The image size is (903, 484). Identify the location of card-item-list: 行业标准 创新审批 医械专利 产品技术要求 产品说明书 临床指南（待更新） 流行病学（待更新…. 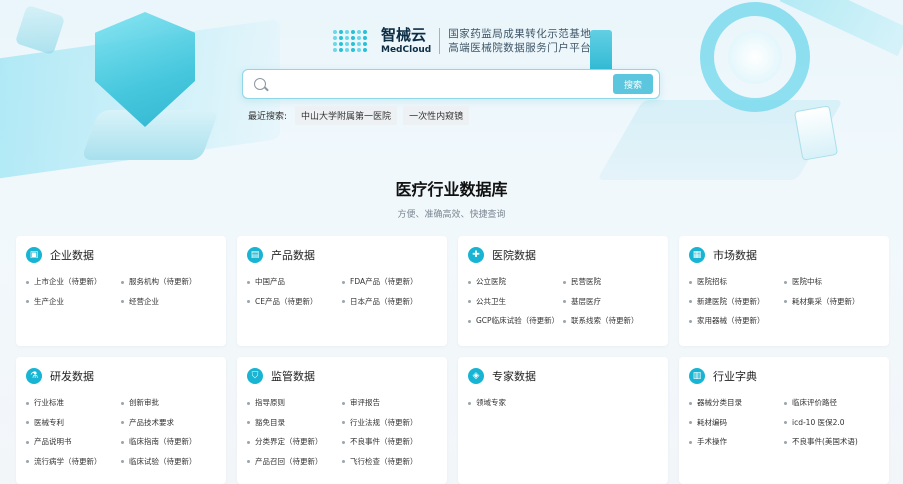
(121, 429).